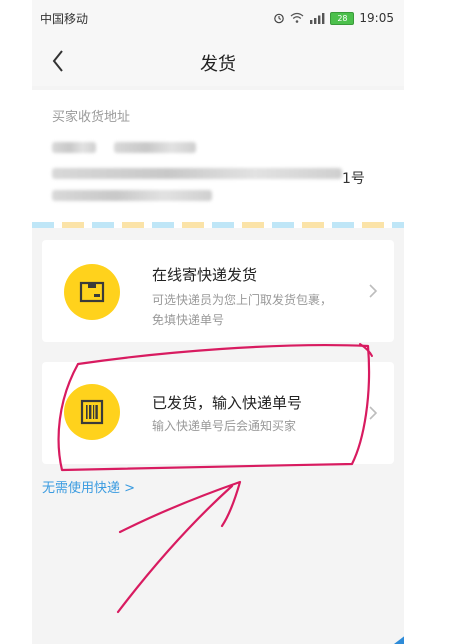 This screenshot has height=644, width=455. Describe the element at coordinates (342, 18) in the screenshot. I see `battery-icon: 28` at that location.